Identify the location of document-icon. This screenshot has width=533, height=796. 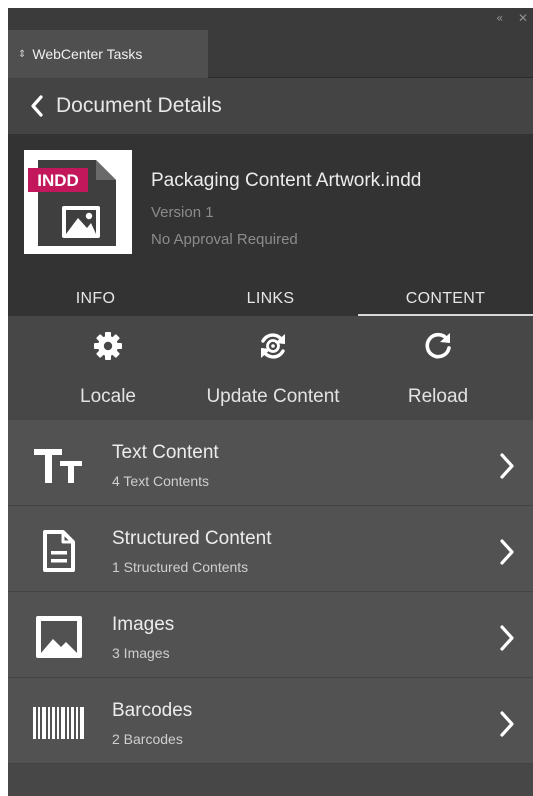
(59, 551).